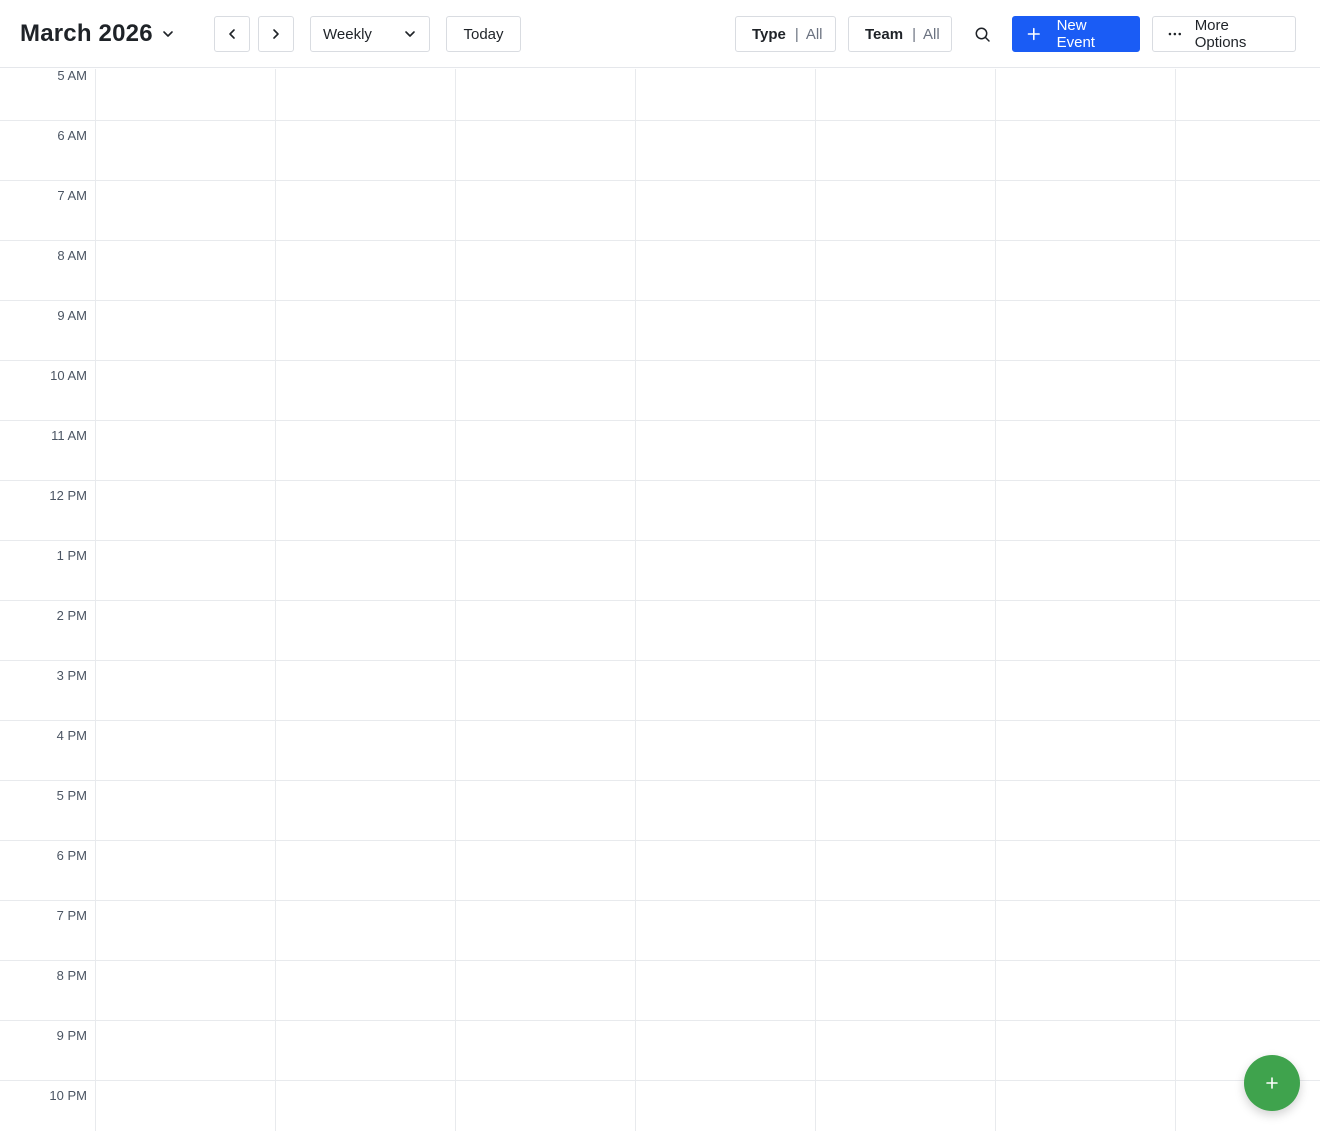  What do you see at coordinates (72, 76) in the screenshot?
I see `hour-label: 5 AM` at bounding box center [72, 76].